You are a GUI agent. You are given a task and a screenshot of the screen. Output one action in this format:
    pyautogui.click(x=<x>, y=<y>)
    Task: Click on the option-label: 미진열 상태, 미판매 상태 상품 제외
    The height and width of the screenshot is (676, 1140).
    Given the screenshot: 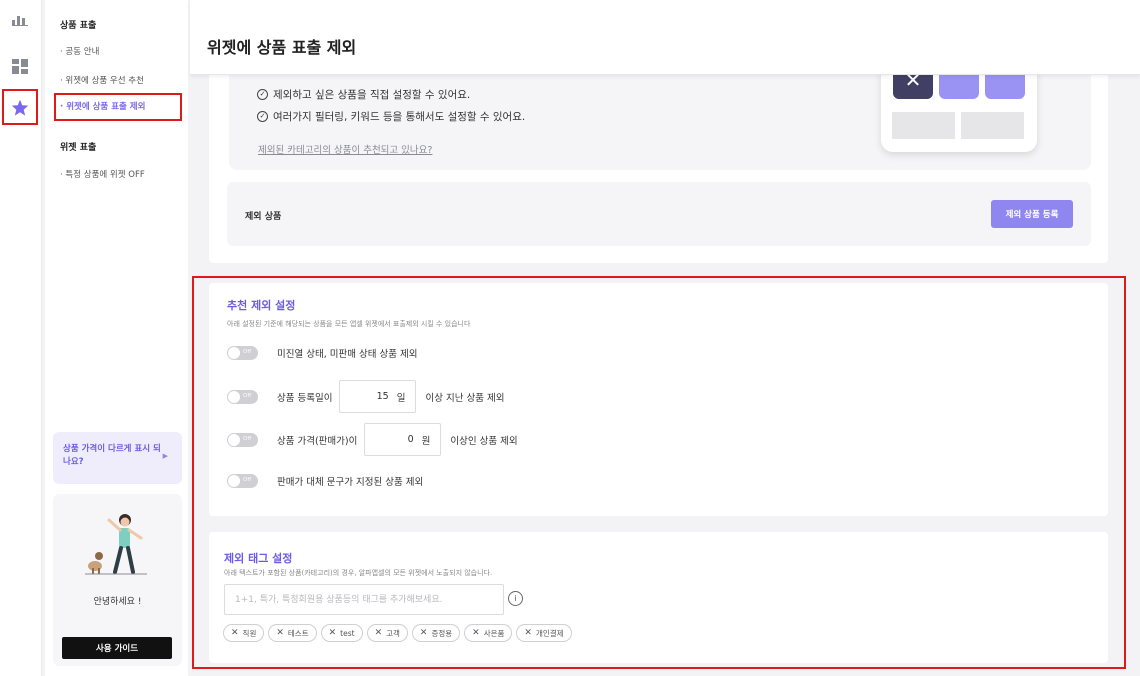 What is the action you would take?
    pyautogui.click(x=347, y=354)
    